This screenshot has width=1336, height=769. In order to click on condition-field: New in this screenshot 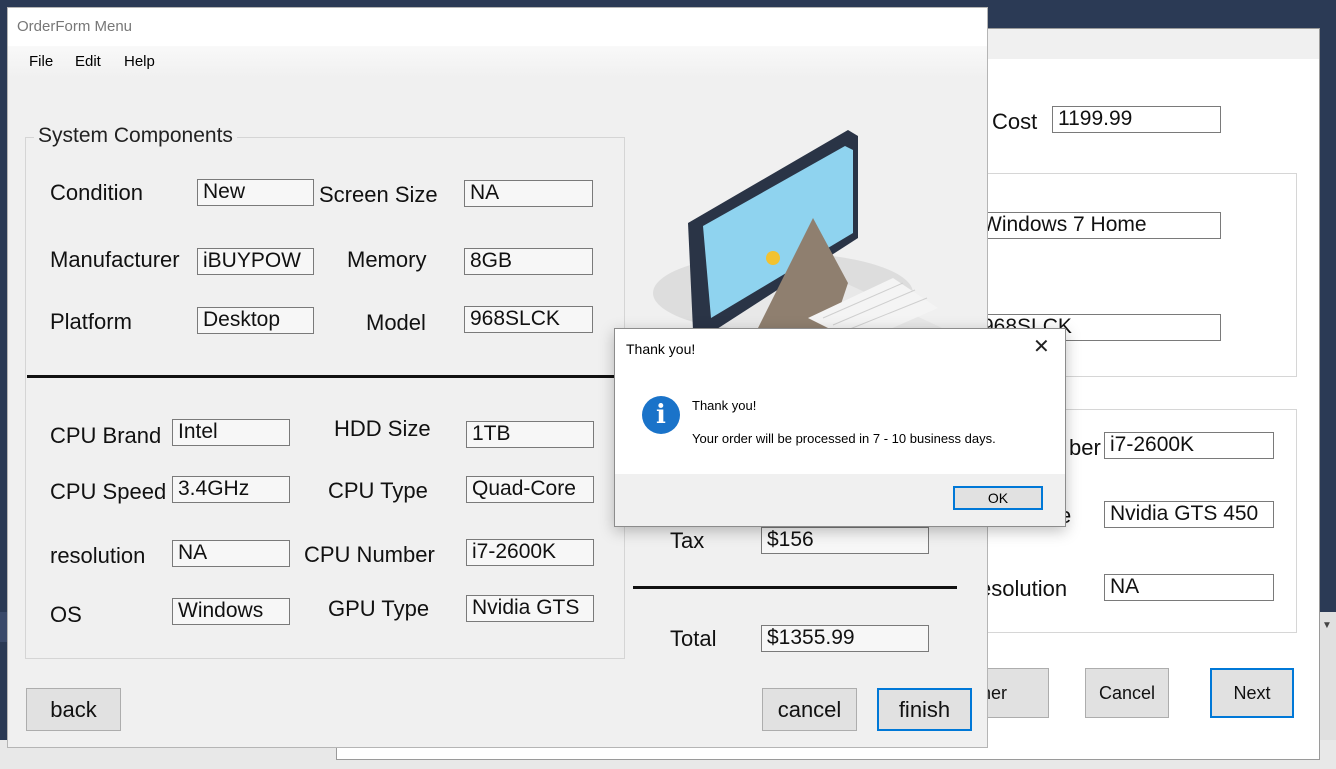, I will do `click(255, 192)`.